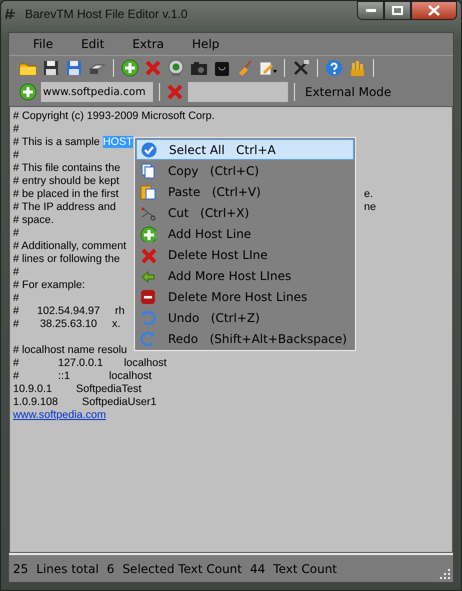 The width and height of the screenshot is (462, 591). What do you see at coordinates (245, 338) in the screenshot?
I see `menu-item: Redo (Shift+Alt+Backspace)` at bounding box center [245, 338].